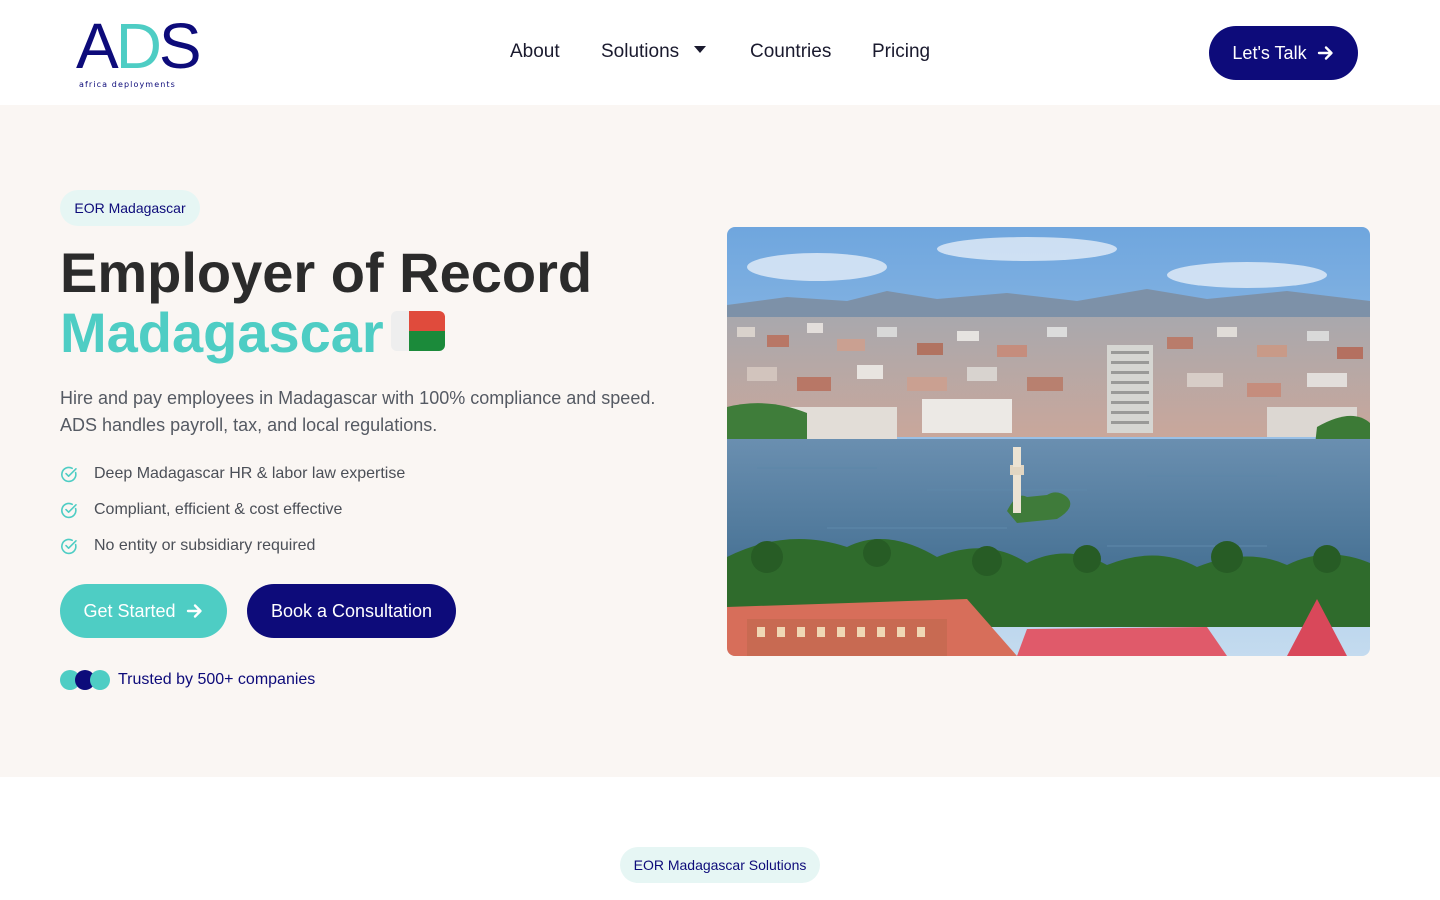  What do you see at coordinates (418, 331) in the screenshot?
I see `madagascar-flag-icon` at bounding box center [418, 331].